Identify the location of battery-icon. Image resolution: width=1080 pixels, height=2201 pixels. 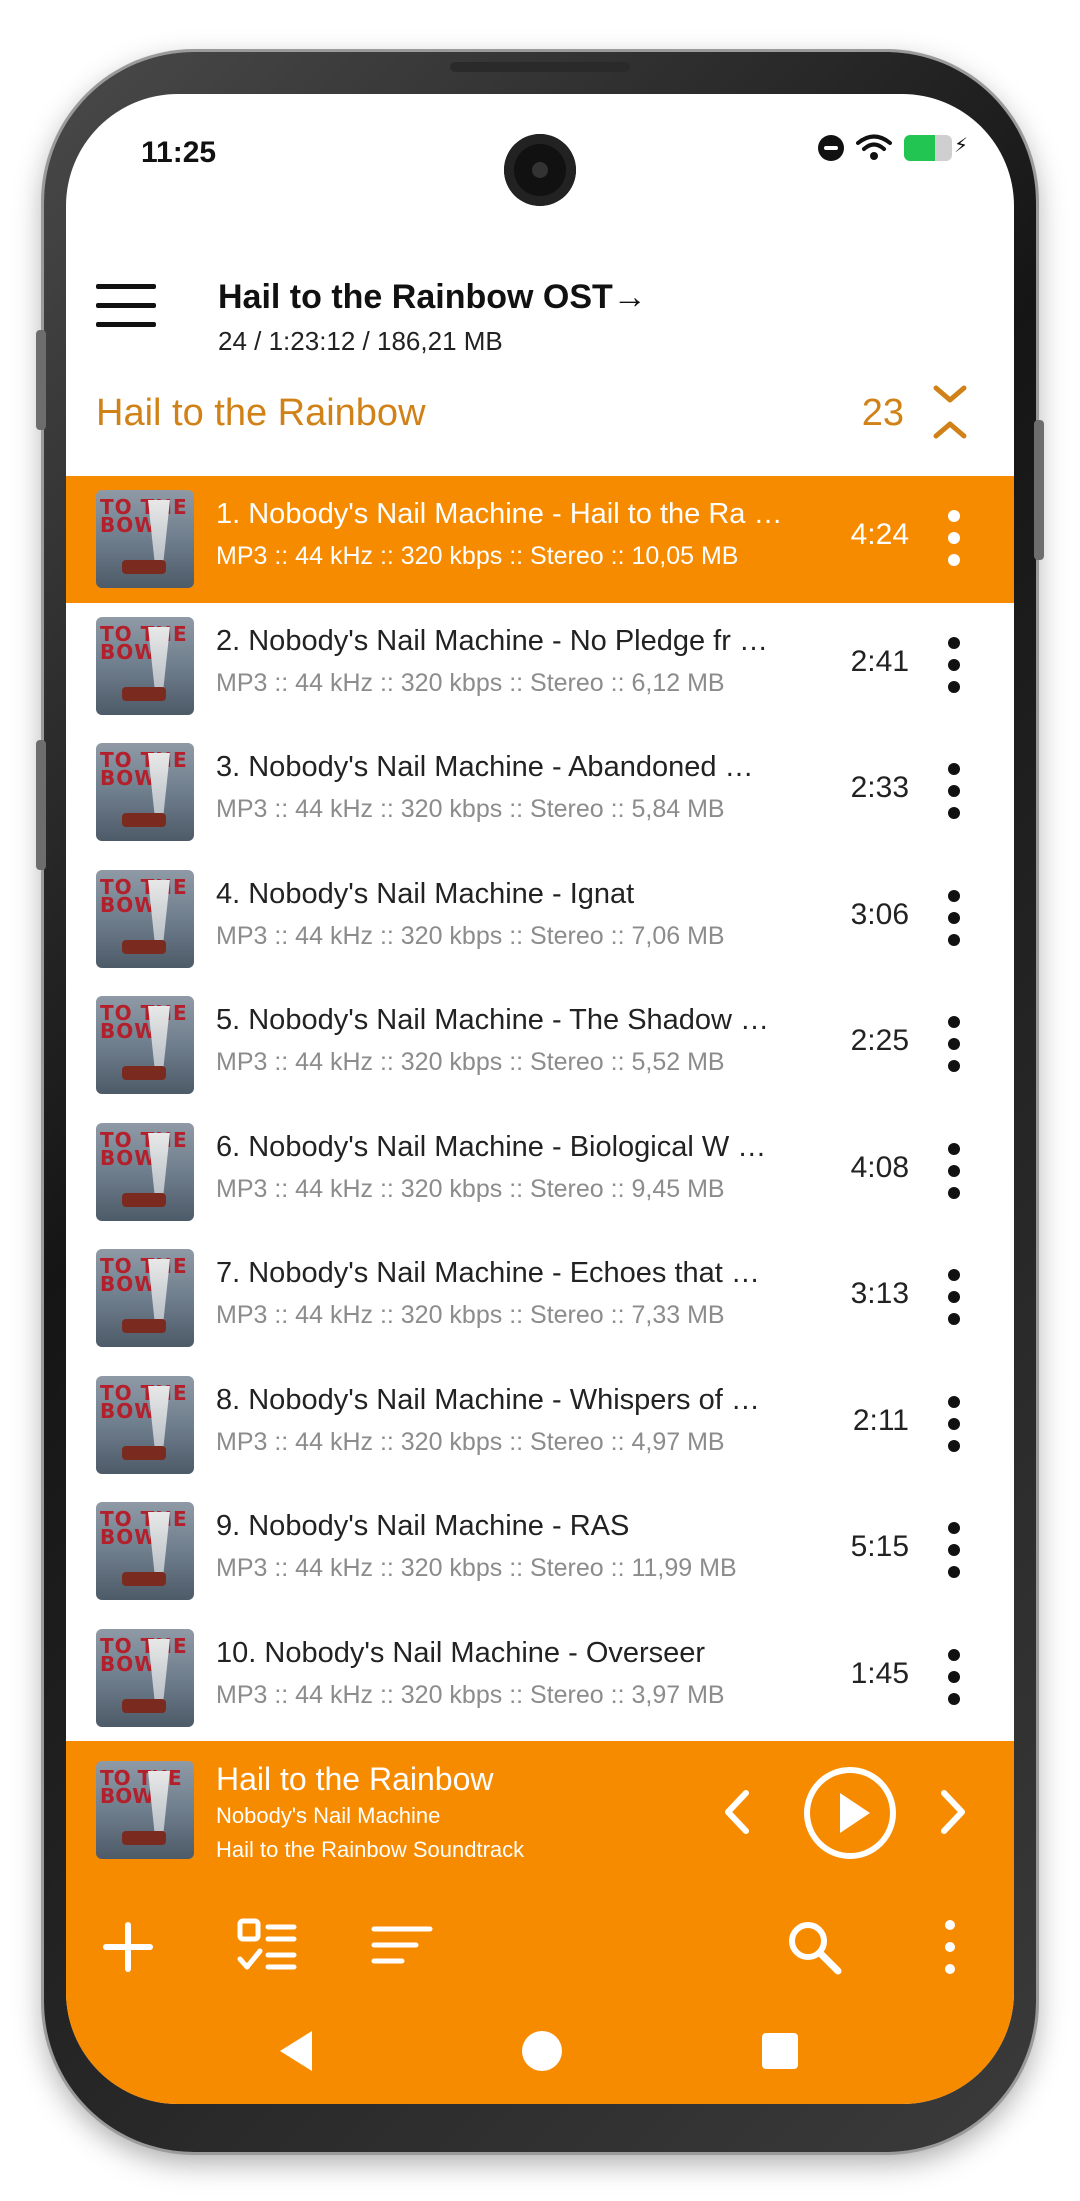
(936, 147).